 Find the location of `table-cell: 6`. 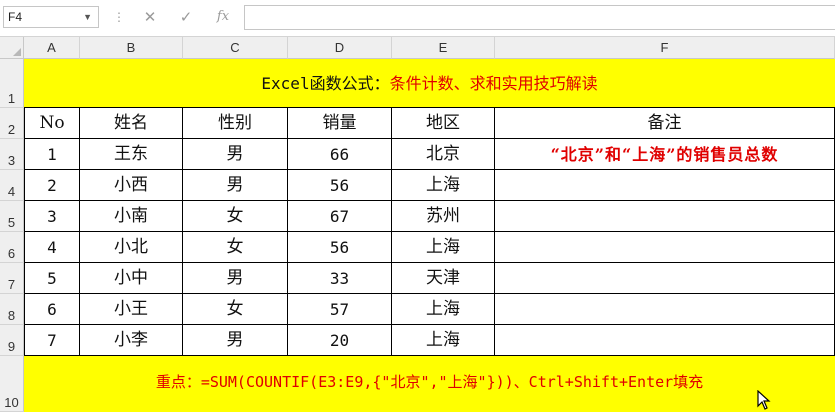

table-cell: 6 is located at coordinates (52, 309).